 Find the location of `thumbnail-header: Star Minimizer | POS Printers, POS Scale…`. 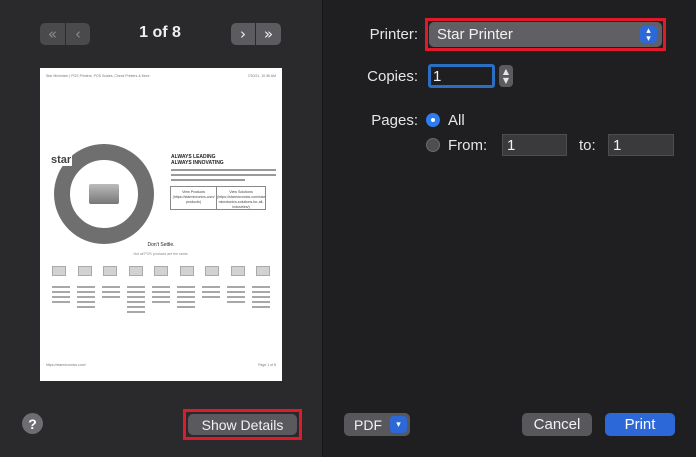

thumbnail-header: Star Minimizer | POS Printers, POS Scale… is located at coordinates (161, 76).